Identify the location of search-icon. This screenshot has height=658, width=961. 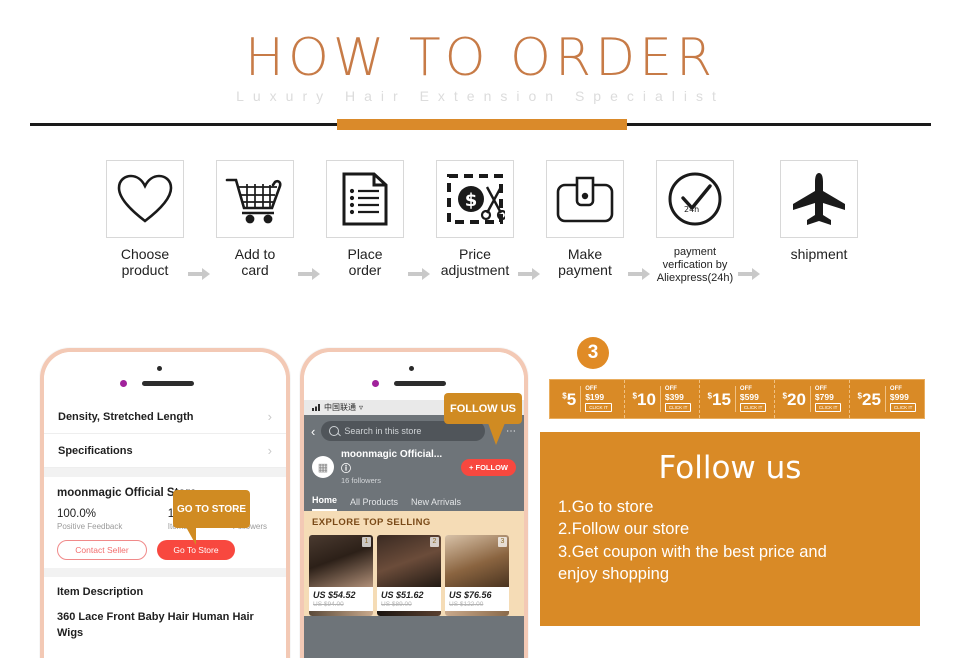
(334, 431).